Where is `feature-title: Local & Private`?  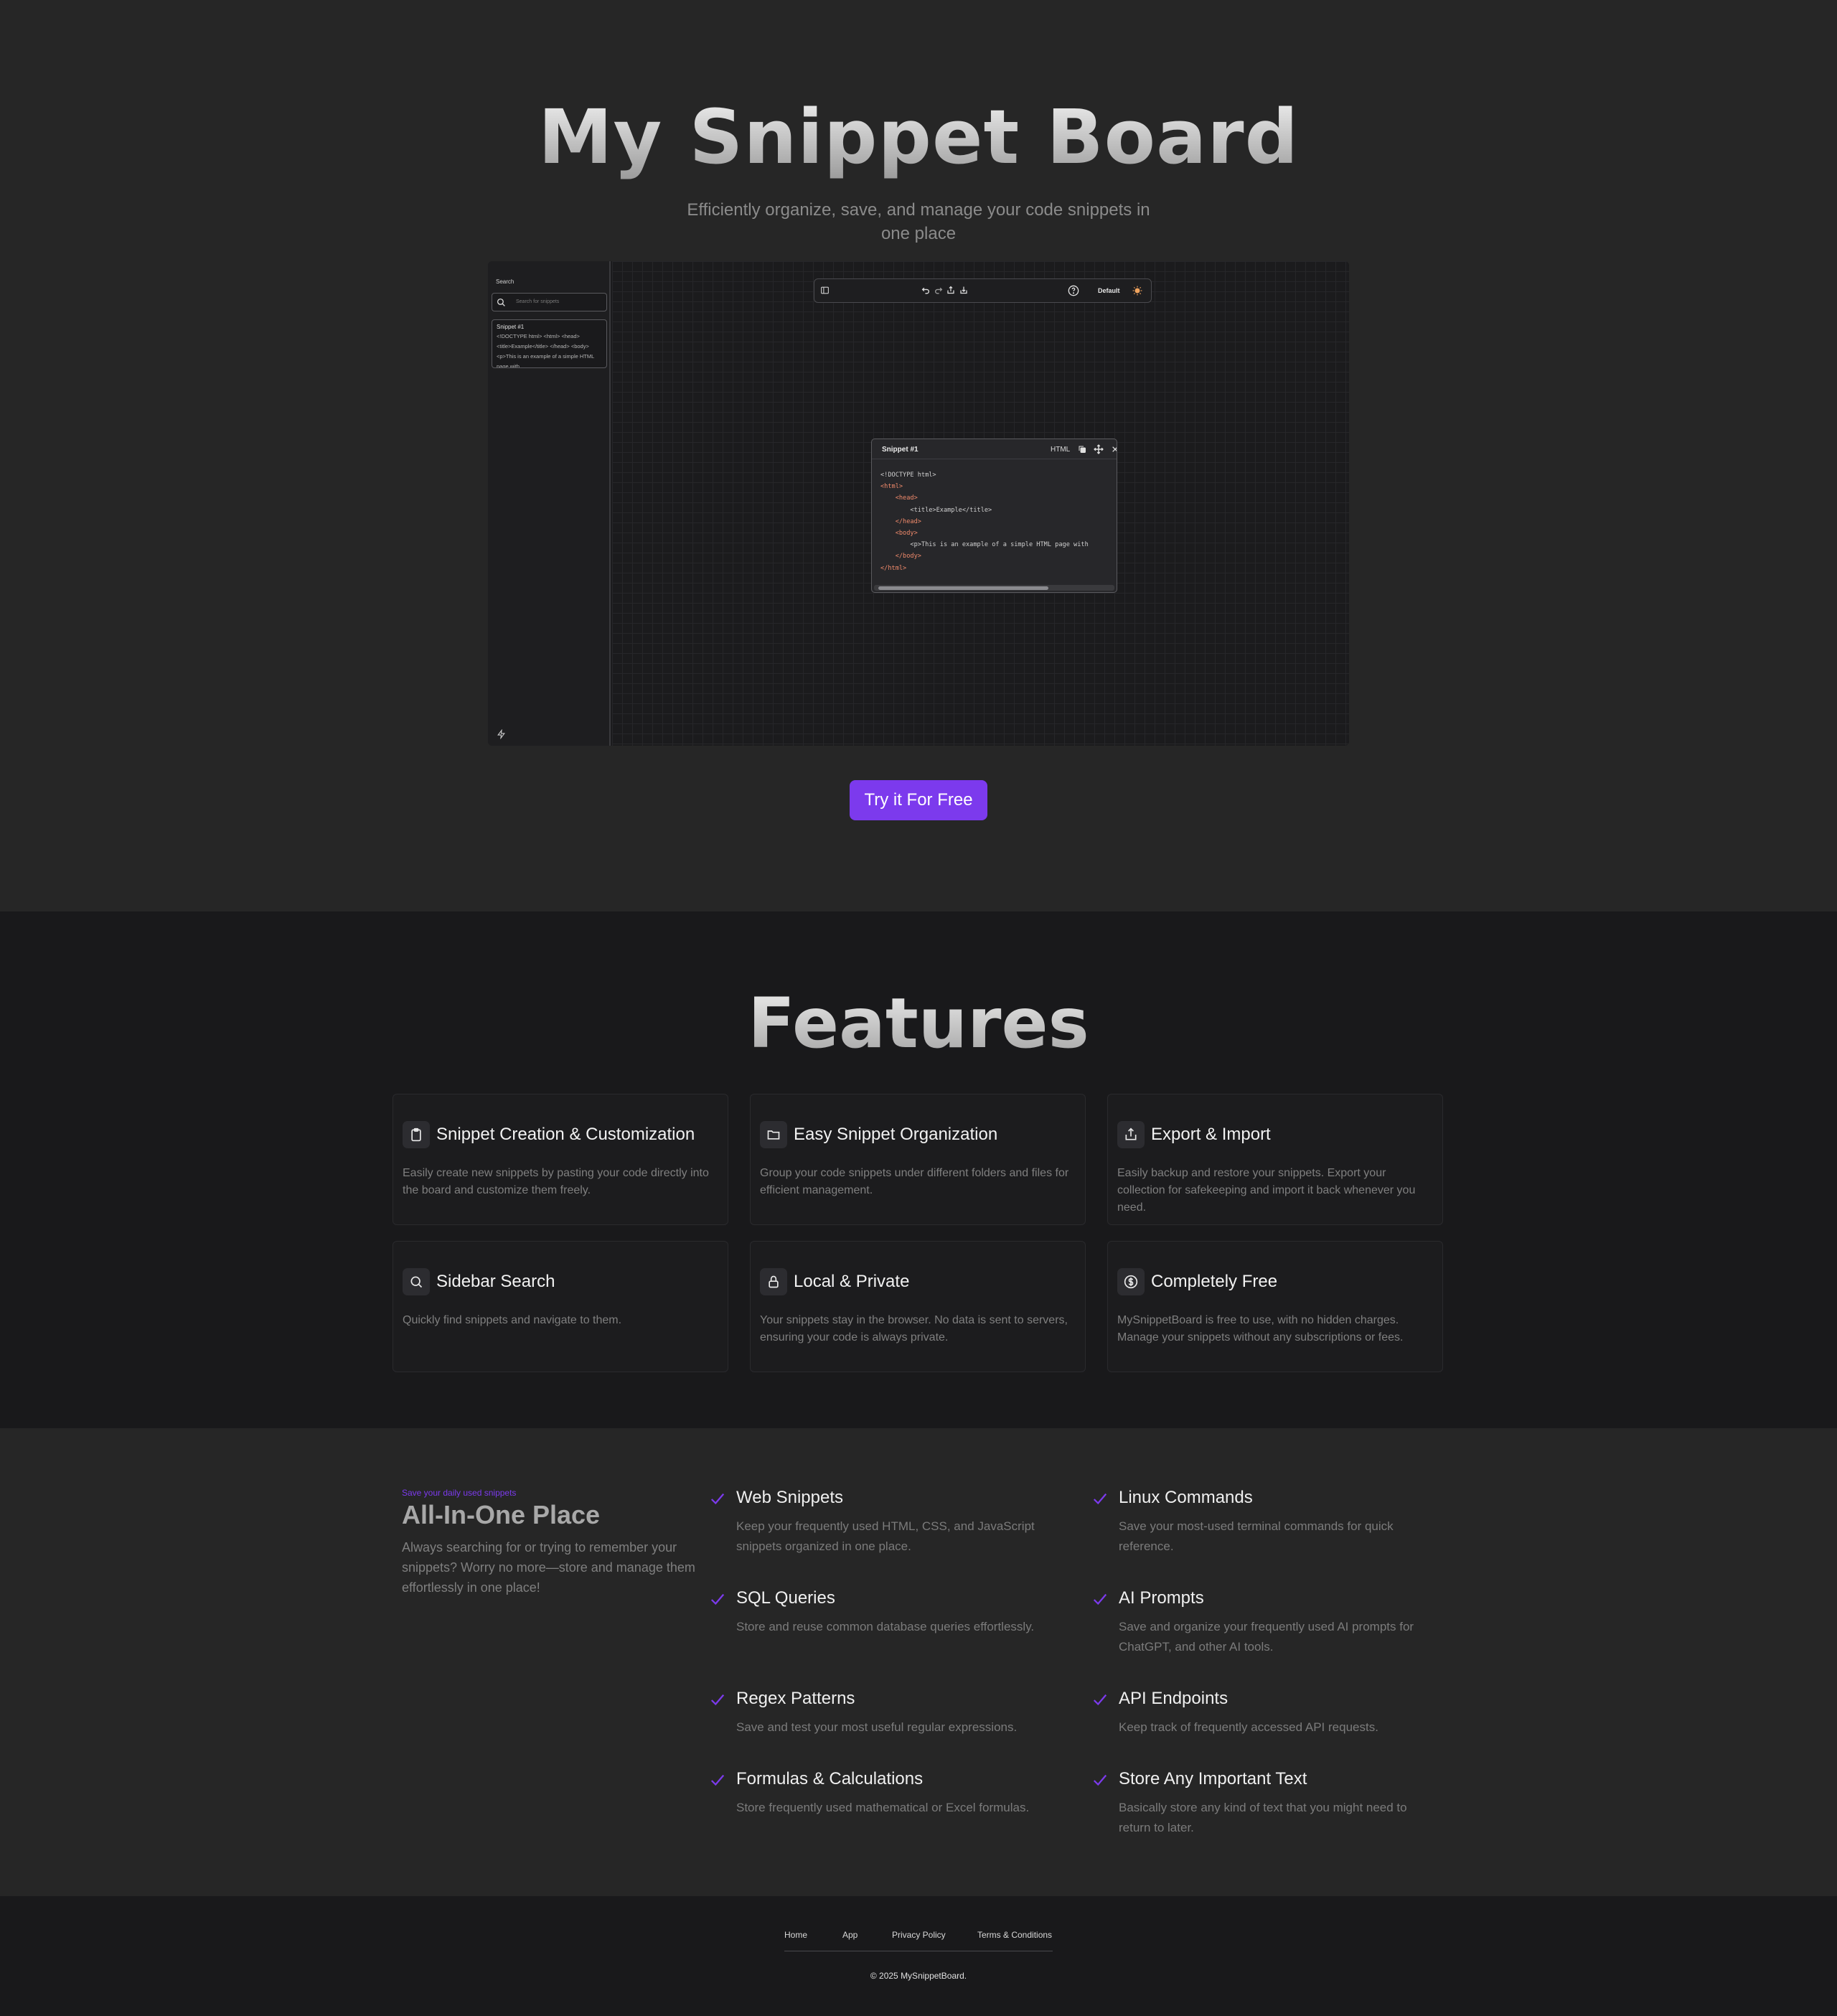 feature-title: Local & Private is located at coordinates (852, 1281).